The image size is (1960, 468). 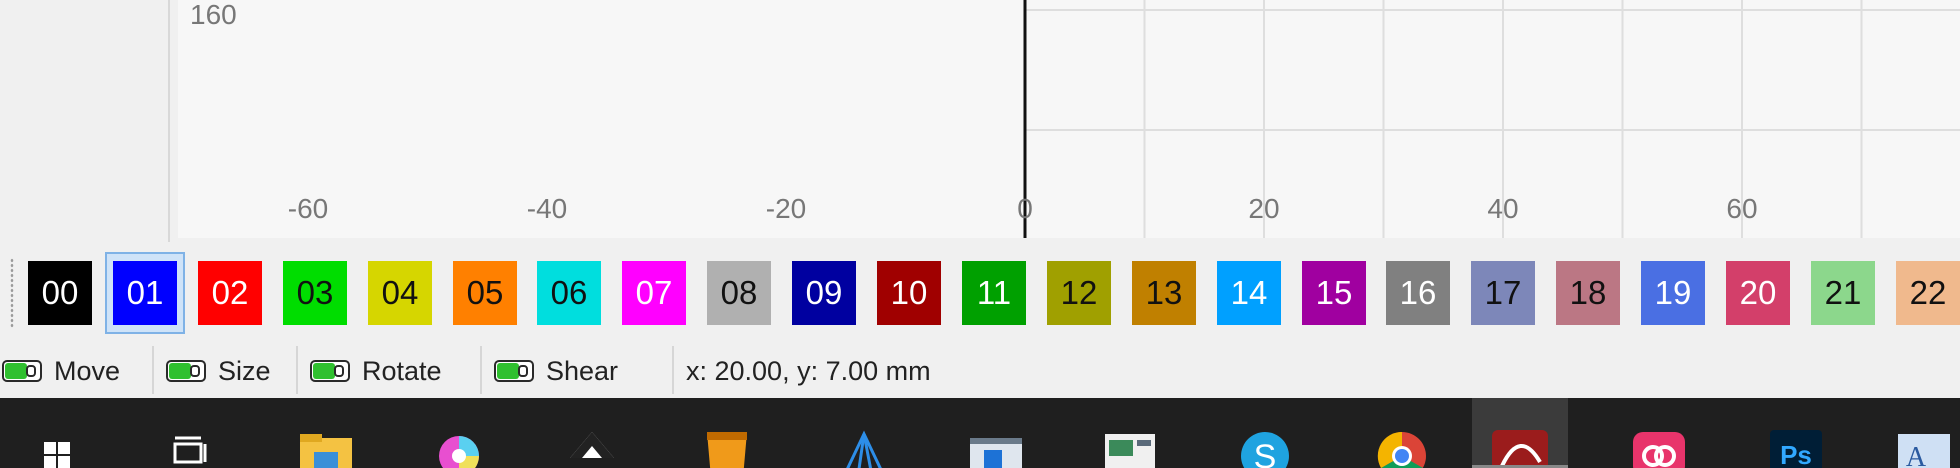 I want to click on layer-swatch-label: 03, so click(x=315, y=293).